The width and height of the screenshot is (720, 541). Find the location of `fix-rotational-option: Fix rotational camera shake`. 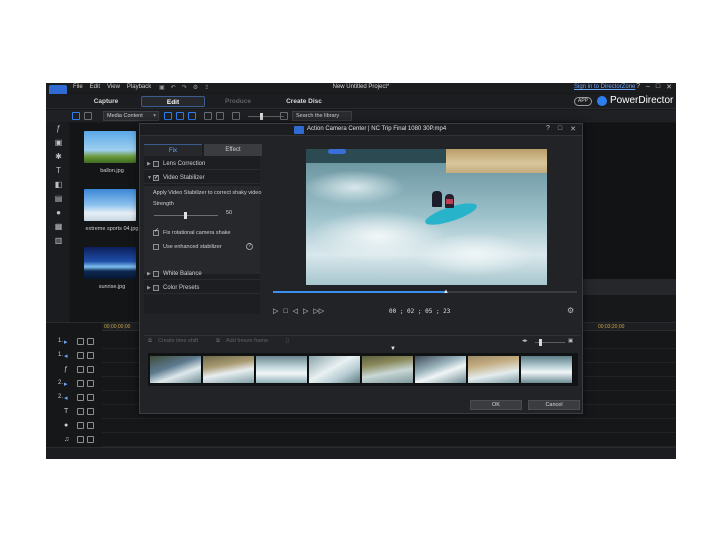

fix-rotational-option: Fix rotational camera shake is located at coordinates (206, 232).